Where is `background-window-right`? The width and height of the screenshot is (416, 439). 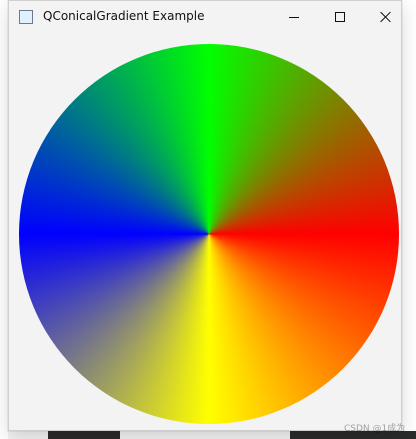
background-window-right is located at coordinates (409, 219).